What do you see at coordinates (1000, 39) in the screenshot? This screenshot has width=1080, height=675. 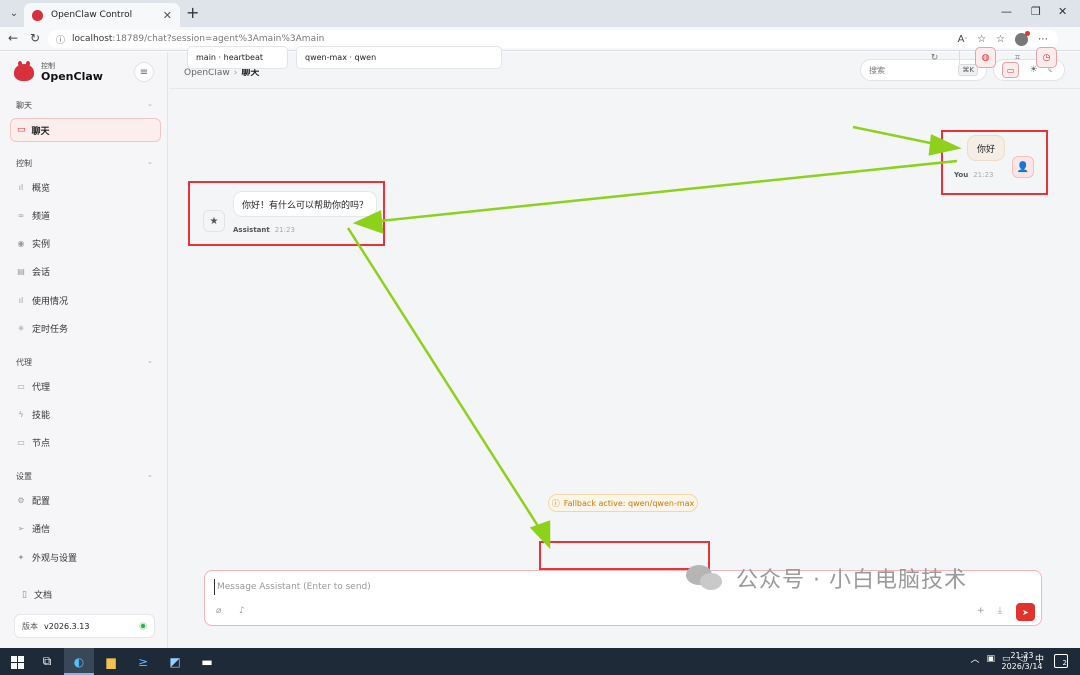 I see `collections-icon: ☆` at bounding box center [1000, 39].